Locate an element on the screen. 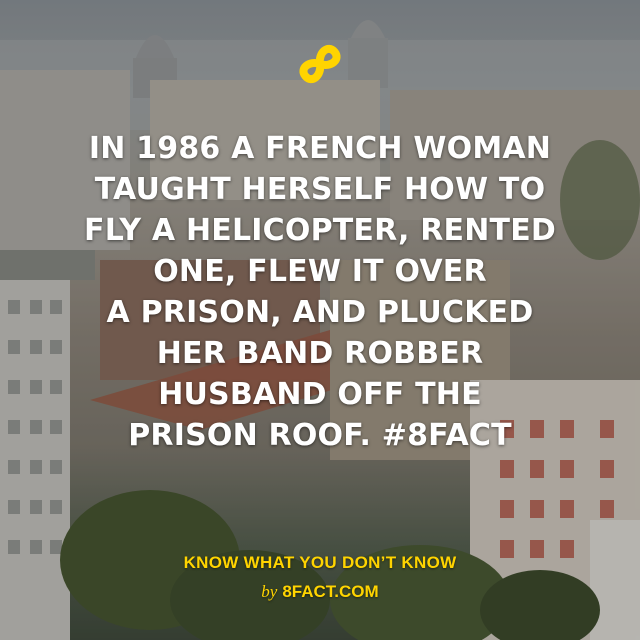 This screenshot has height=640, width=640. fact-line: A PRISON, AND PLUCKED is located at coordinates (320, 312).